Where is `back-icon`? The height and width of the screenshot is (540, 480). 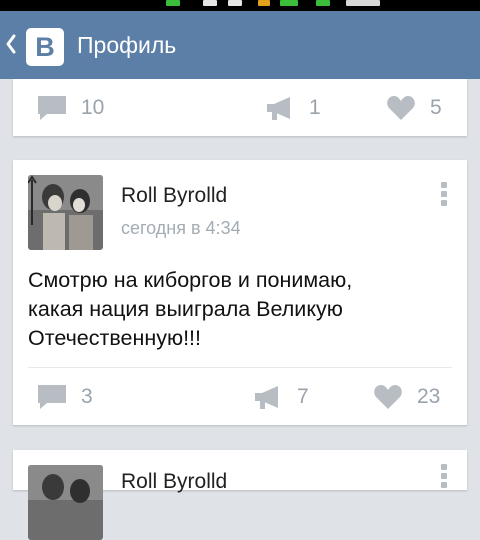
back-icon is located at coordinates (11, 44).